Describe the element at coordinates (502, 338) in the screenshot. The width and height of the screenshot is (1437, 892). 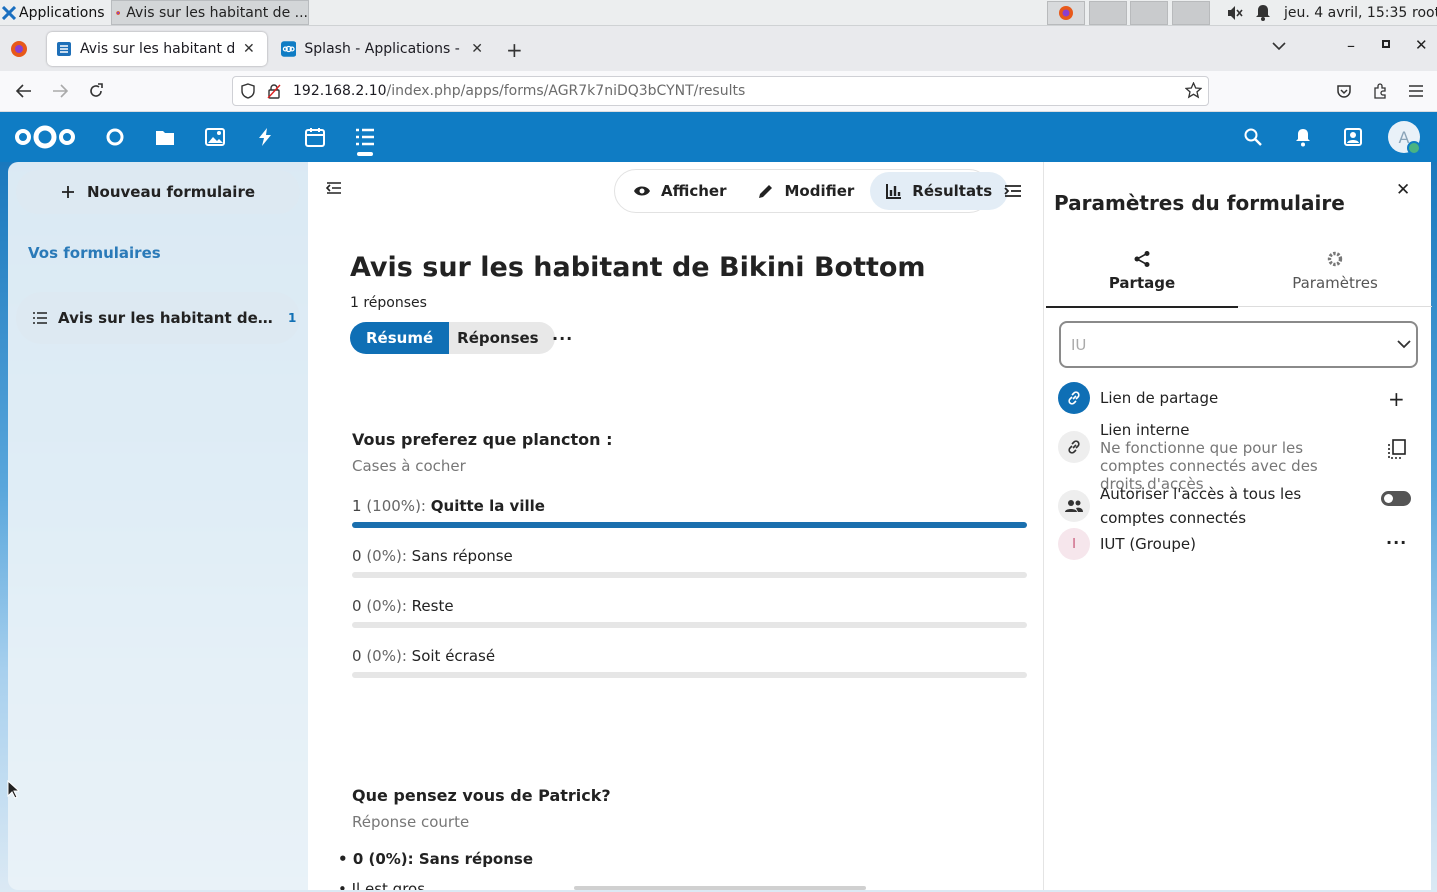
I see `responses-tab: Réponses` at that location.